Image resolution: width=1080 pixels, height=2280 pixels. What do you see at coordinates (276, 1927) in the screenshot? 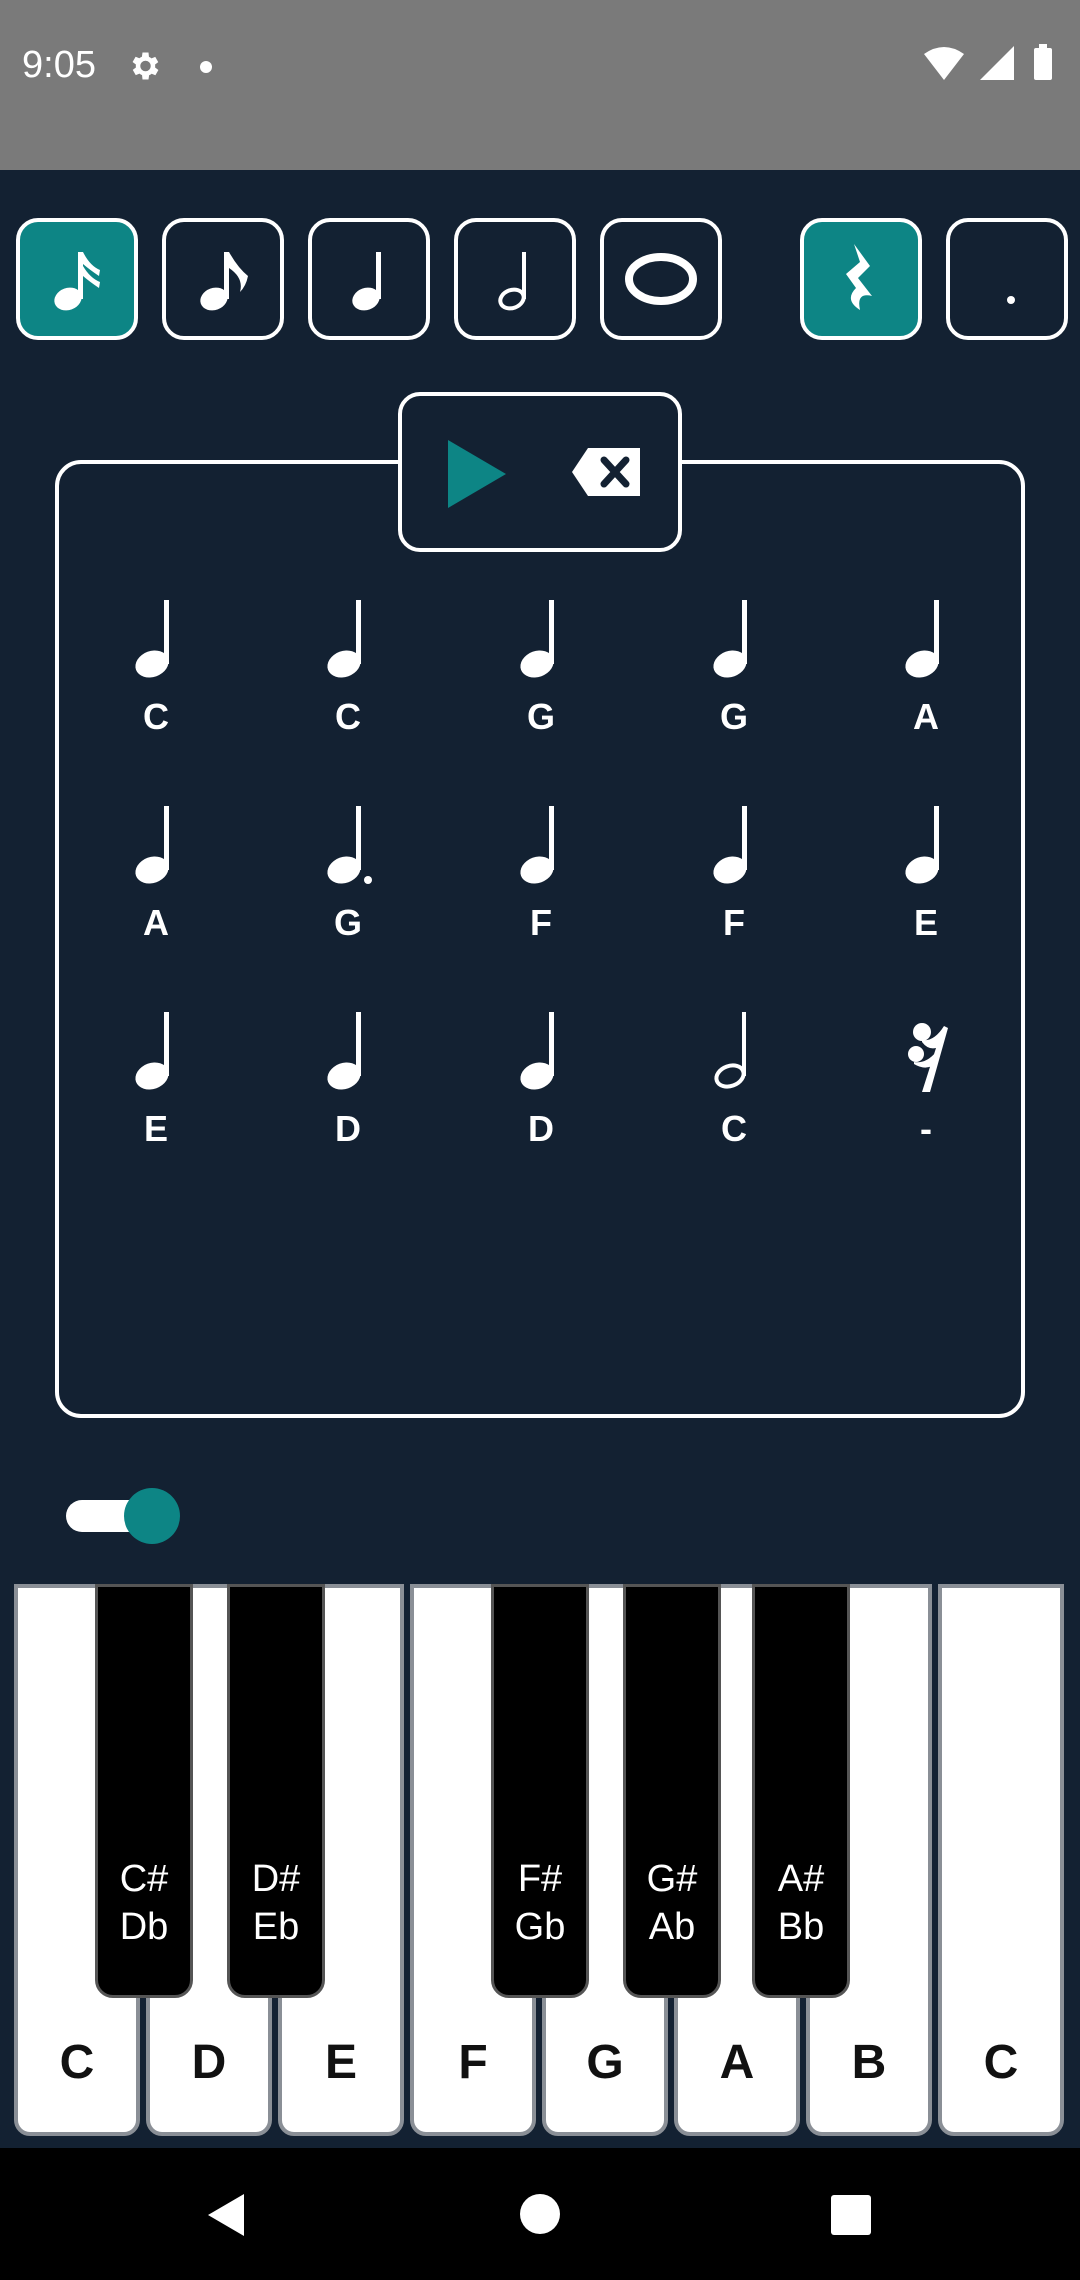
I see `key-label-flat: Eb` at bounding box center [276, 1927].